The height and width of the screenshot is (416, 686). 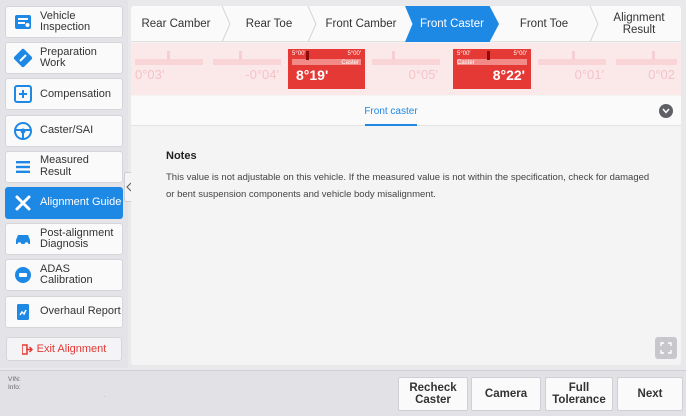 I want to click on reading-card: 0°05', so click(x=406, y=69).